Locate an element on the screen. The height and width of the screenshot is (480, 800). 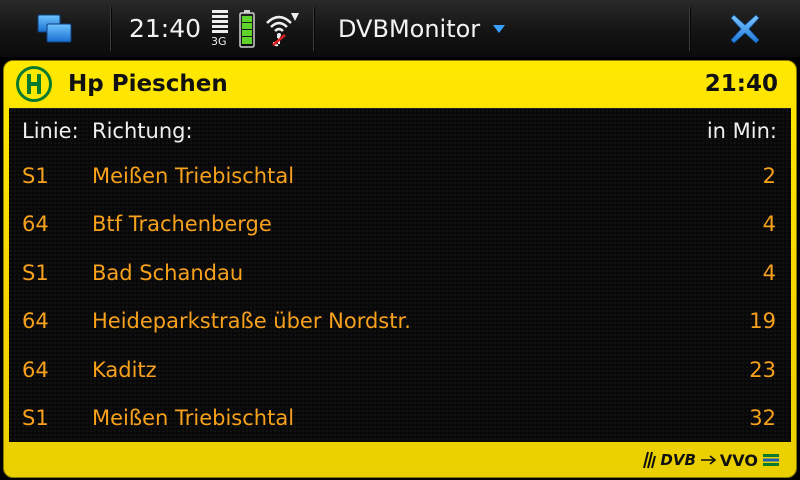
app-title-menu: DVBMonitor is located at coordinates (501, 28).